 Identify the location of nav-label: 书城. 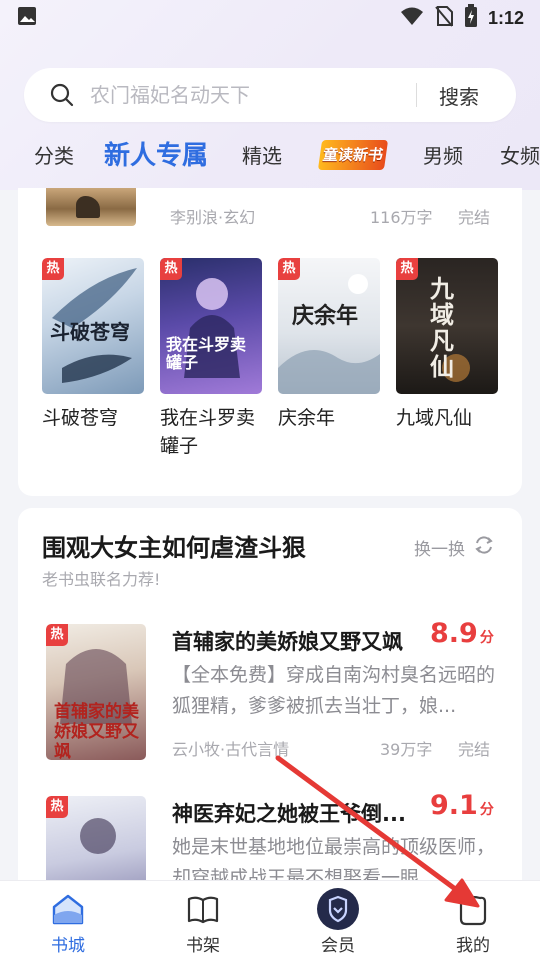
(68, 946).